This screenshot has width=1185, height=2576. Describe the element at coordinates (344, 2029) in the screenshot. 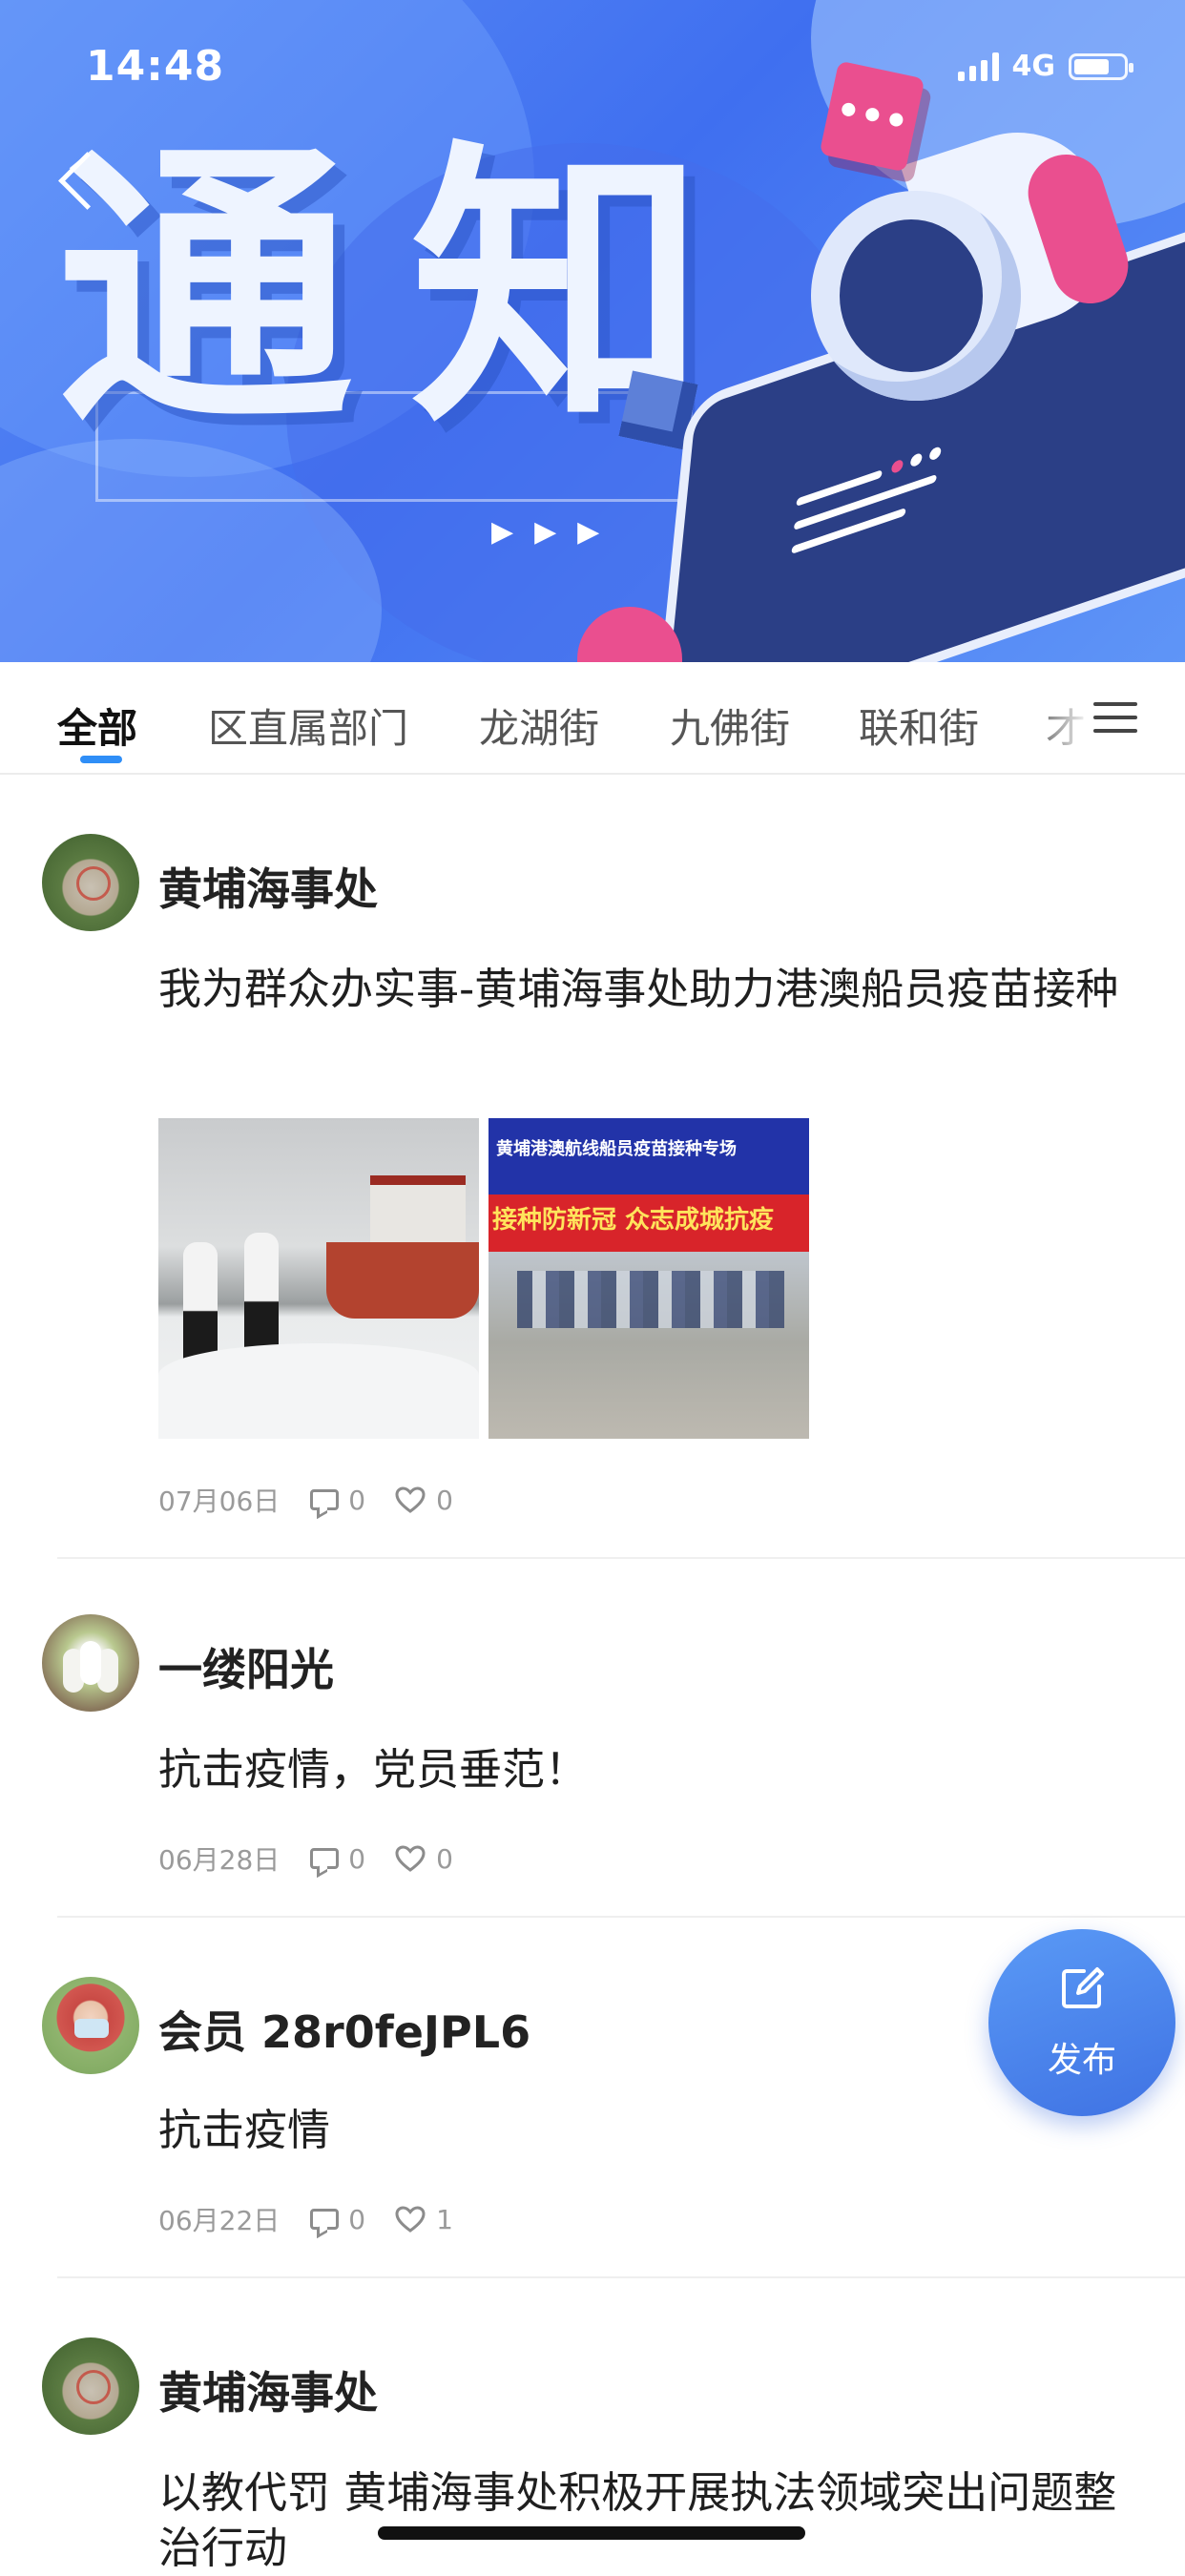

I see `post-author: 会员 28r0feJPL6` at that location.